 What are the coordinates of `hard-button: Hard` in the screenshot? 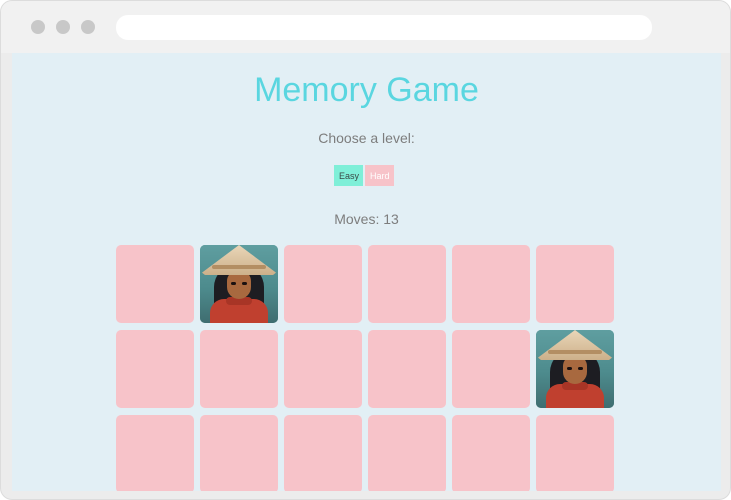 It's located at (379, 175).